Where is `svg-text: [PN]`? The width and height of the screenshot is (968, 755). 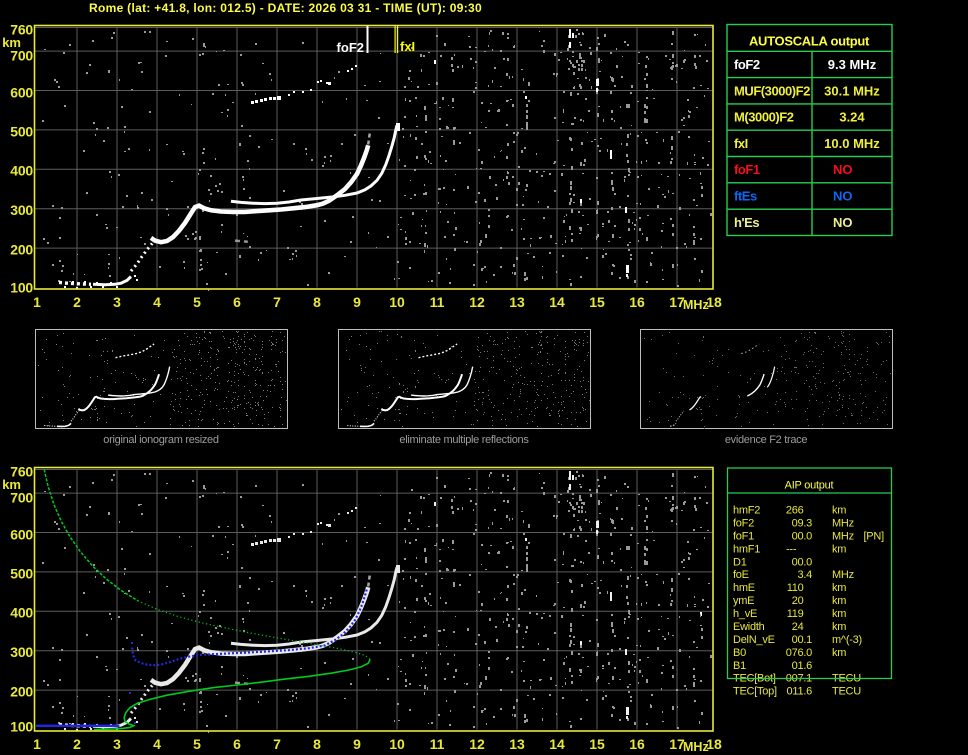 svg-text: [PN] is located at coordinates (874, 537).